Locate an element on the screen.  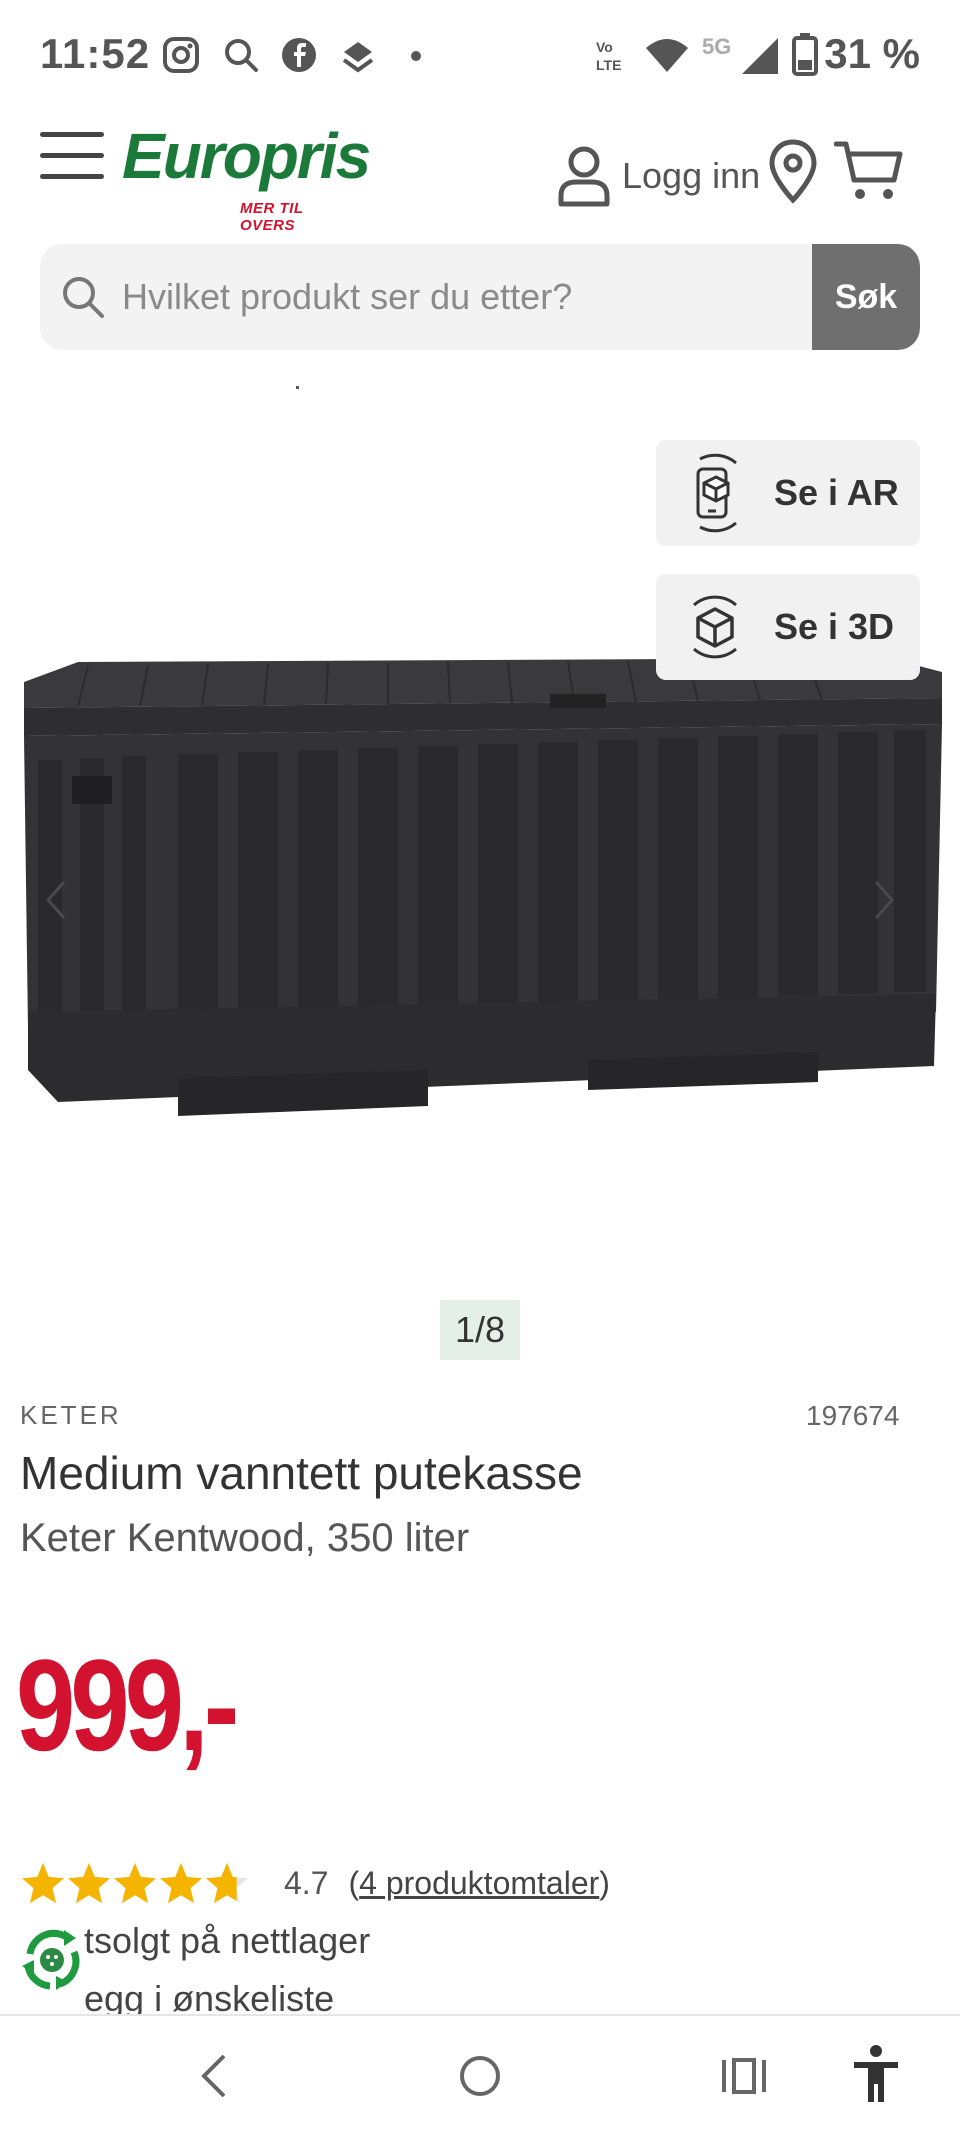
login-button: Logg inn is located at coordinates (658, 176).